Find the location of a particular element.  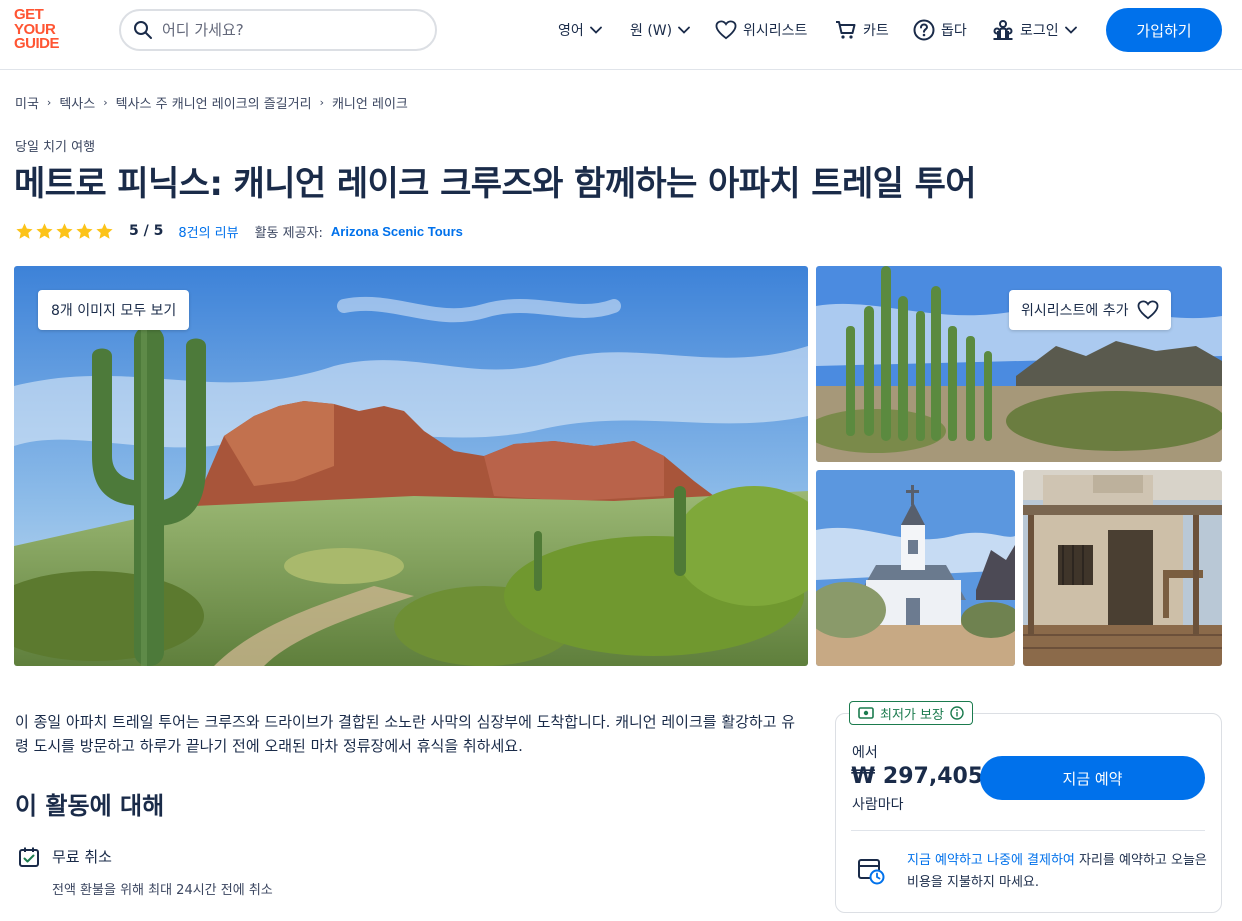

best-price-badge: 최저가 보장 is located at coordinates (911, 713).